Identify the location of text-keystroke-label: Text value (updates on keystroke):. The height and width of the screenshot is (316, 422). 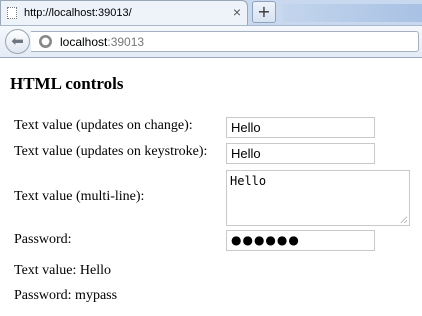
(111, 151).